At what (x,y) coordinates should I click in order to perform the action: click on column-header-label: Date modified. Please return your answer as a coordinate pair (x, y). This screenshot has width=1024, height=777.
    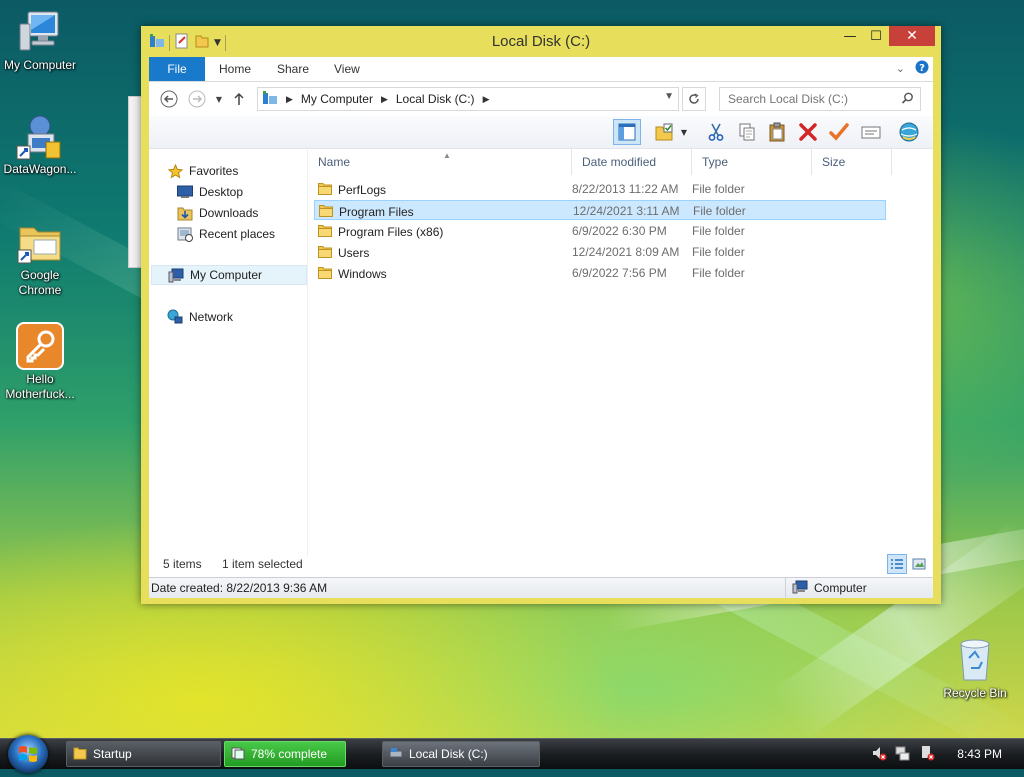
    Looking at the image, I should click on (619, 162).